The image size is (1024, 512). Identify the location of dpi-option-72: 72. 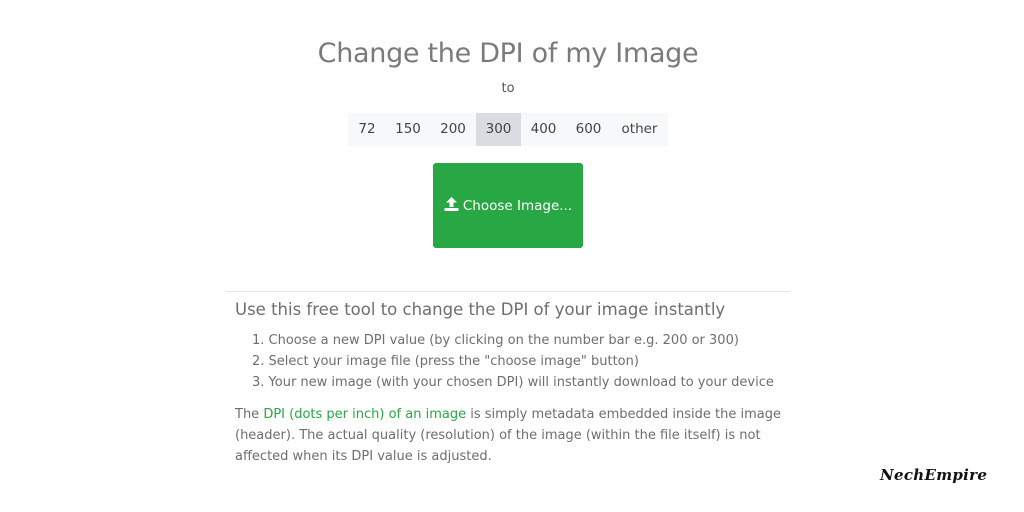
(367, 129).